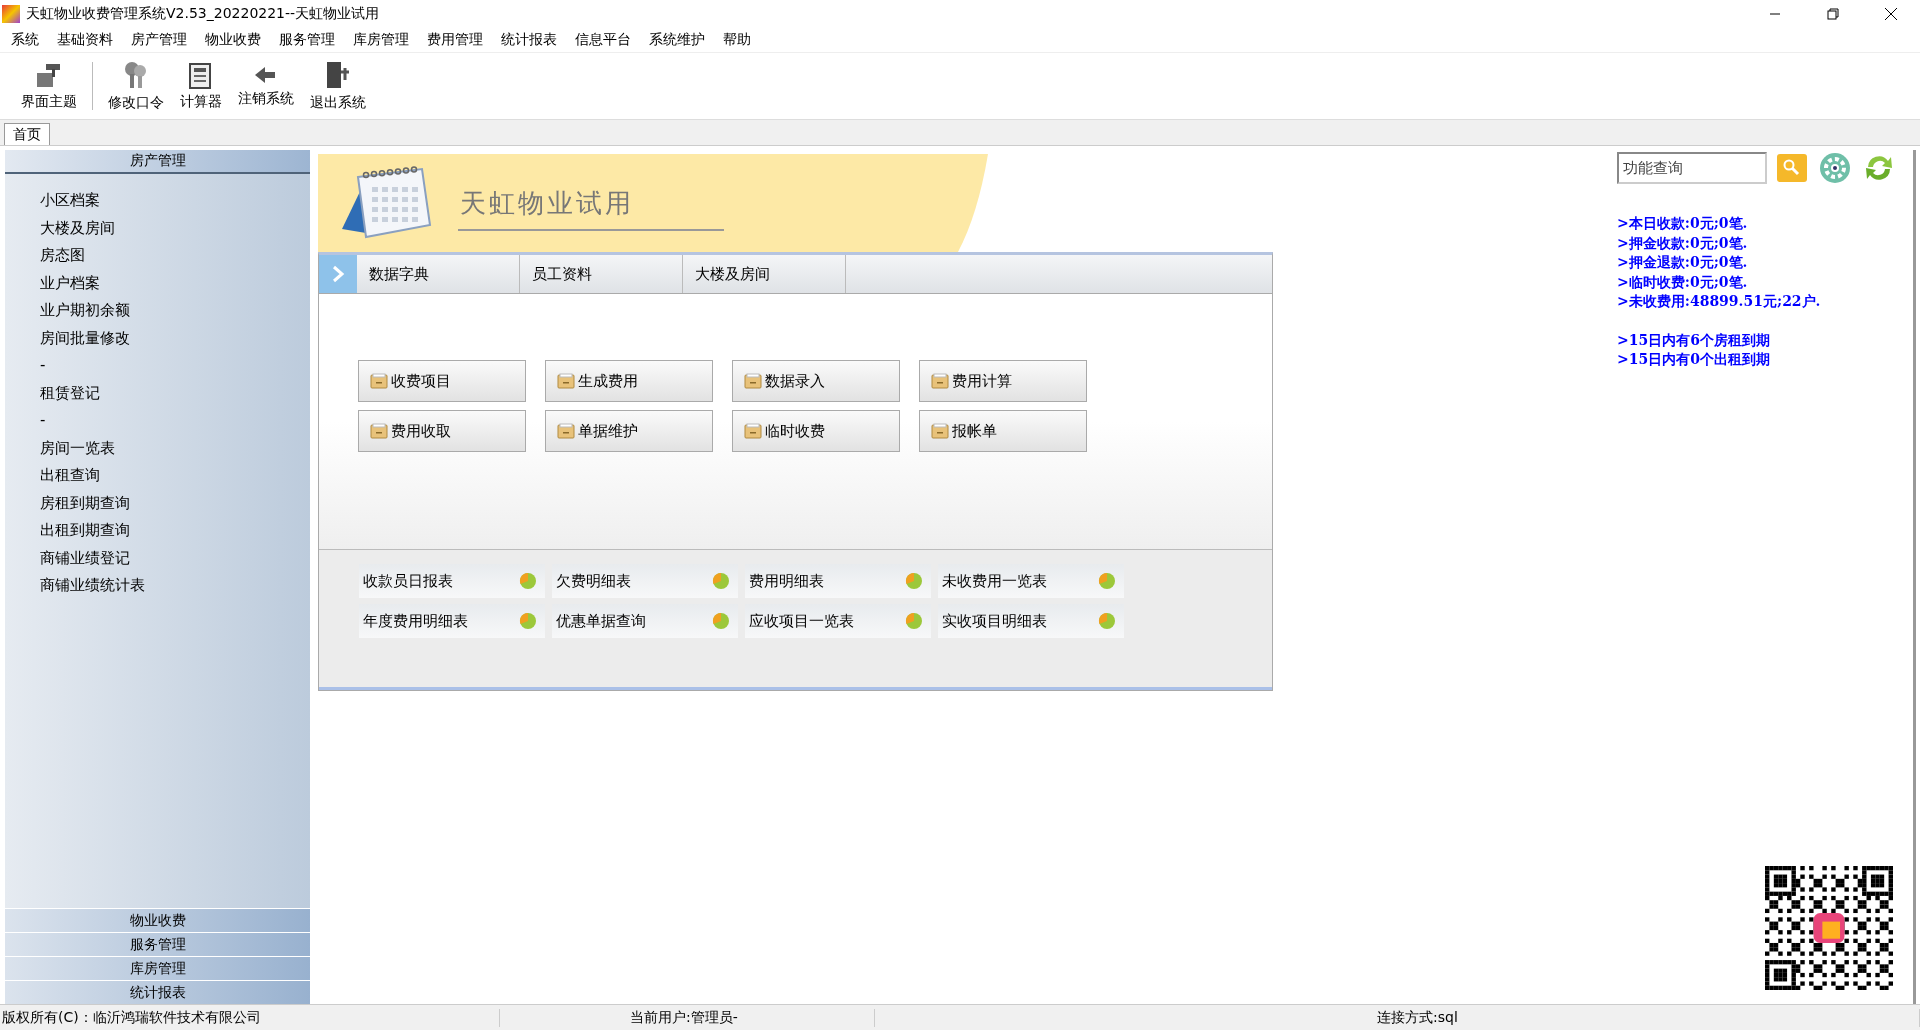 This screenshot has height=1030, width=1920. What do you see at coordinates (1879, 168) in the screenshot?
I see `refresh-button` at bounding box center [1879, 168].